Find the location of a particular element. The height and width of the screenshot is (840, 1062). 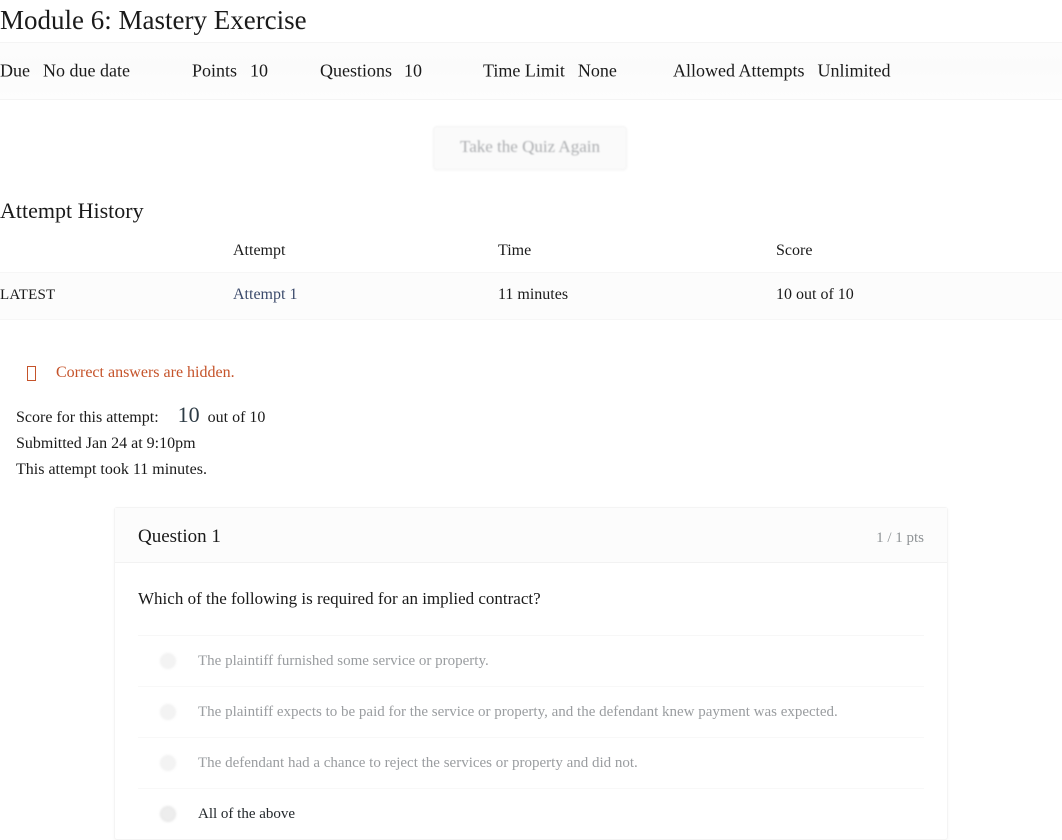

cell-latest-flag: LATEST is located at coordinates (116, 296).